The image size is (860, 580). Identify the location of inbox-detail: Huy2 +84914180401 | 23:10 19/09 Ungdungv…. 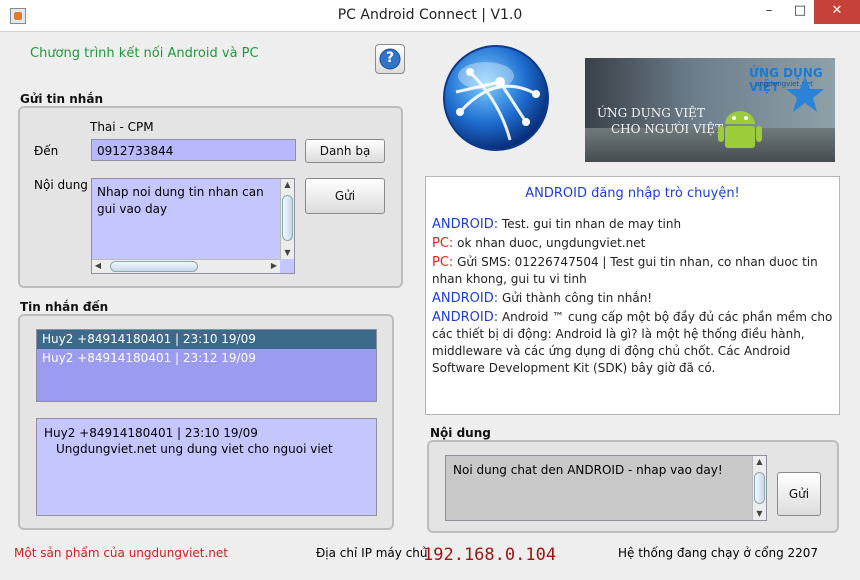
(206, 467).